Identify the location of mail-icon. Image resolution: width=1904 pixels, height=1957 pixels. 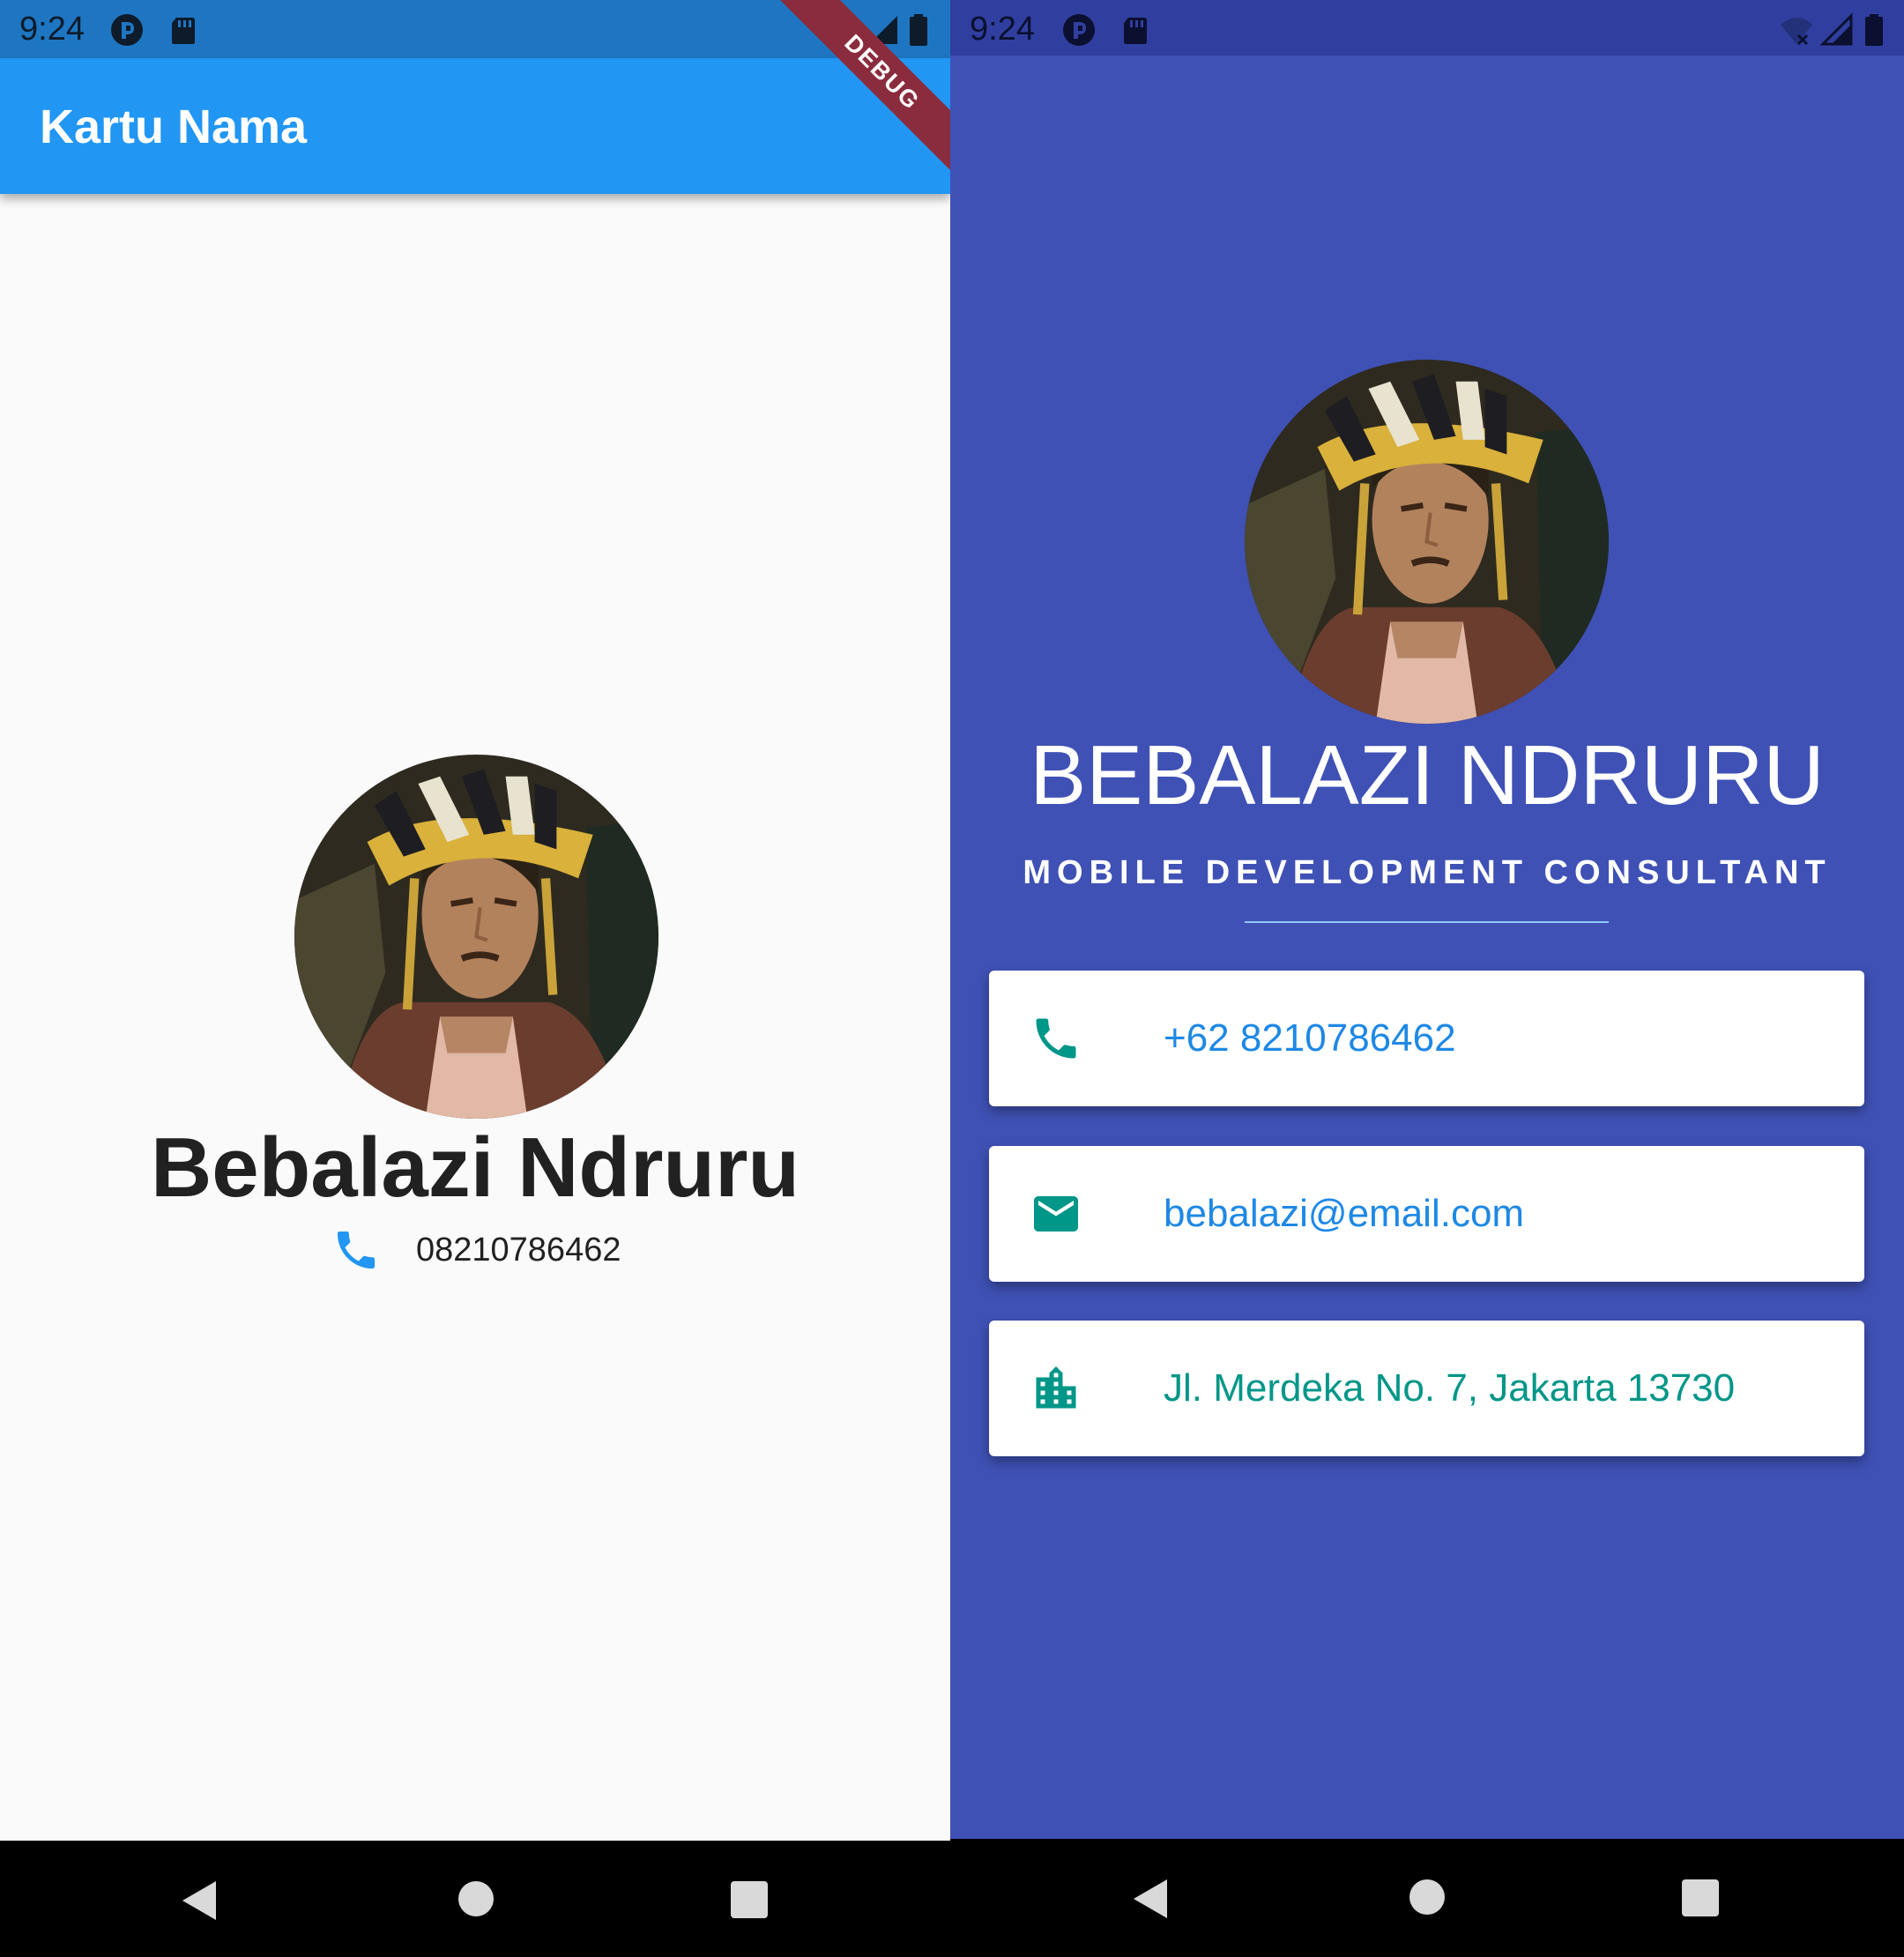
(1056, 1213).